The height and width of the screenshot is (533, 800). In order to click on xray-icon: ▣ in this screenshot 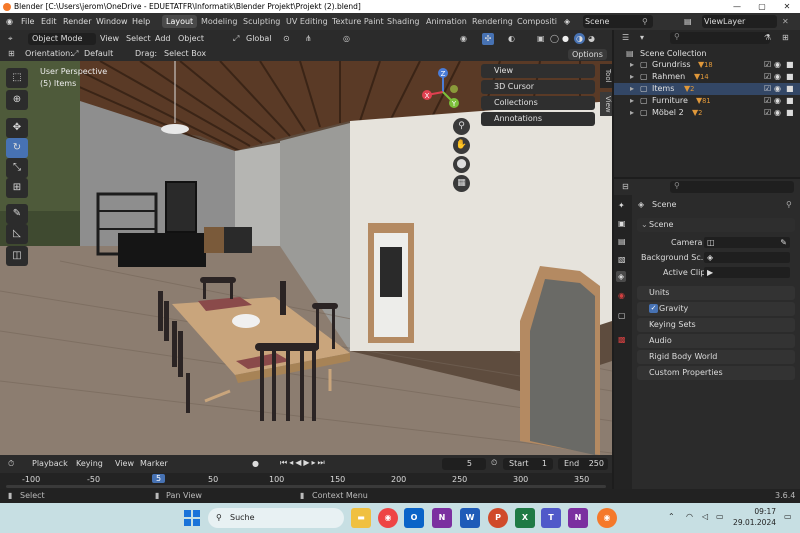, I will do `click(541, 38)`.